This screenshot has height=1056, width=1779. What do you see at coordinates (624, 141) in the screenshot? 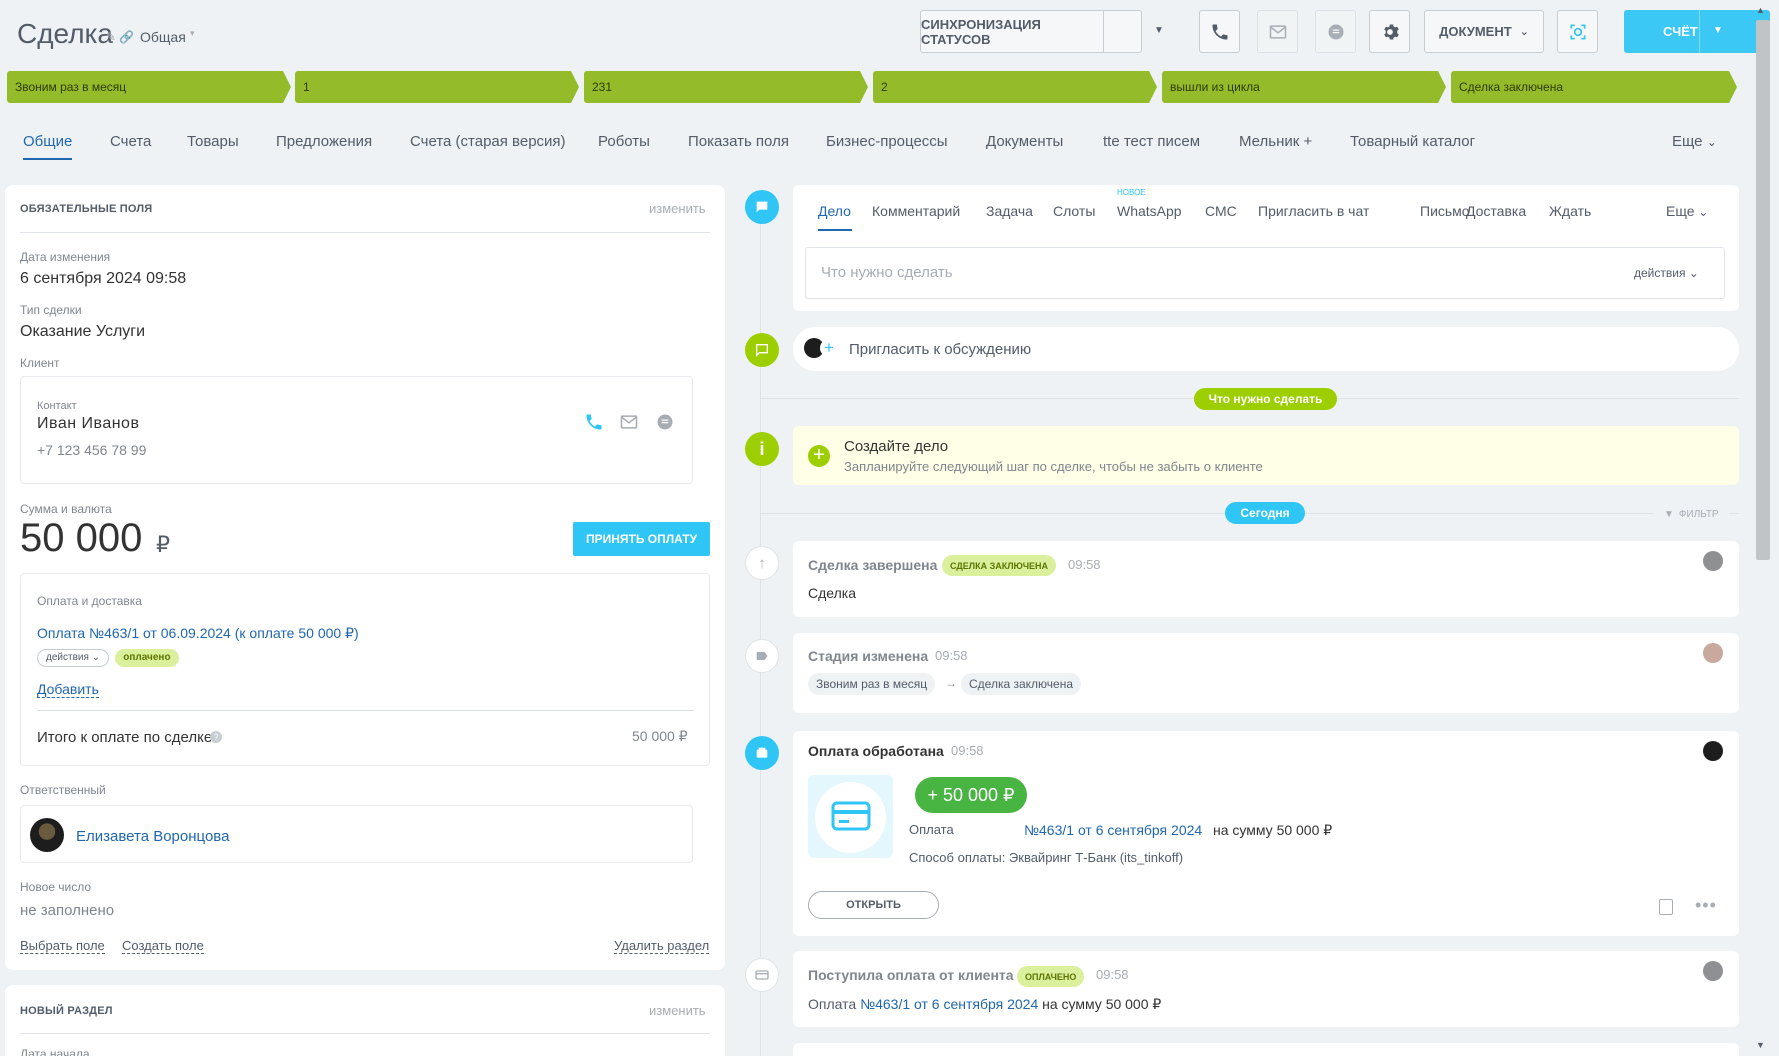
I see `tab-robots: Роботы` at bounding box center [624, 141].